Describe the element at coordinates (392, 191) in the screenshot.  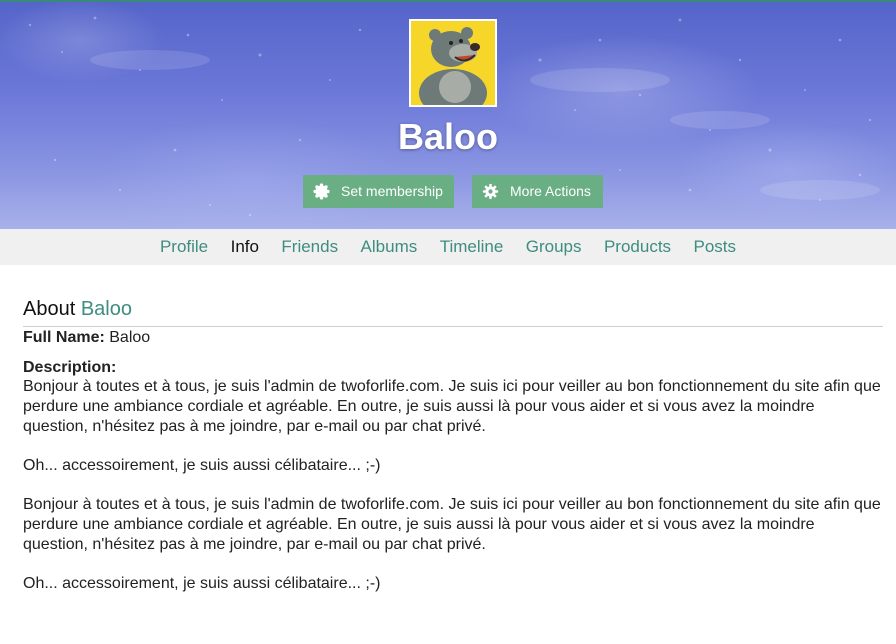
I see `set-membership-label: Set membership` at that location.